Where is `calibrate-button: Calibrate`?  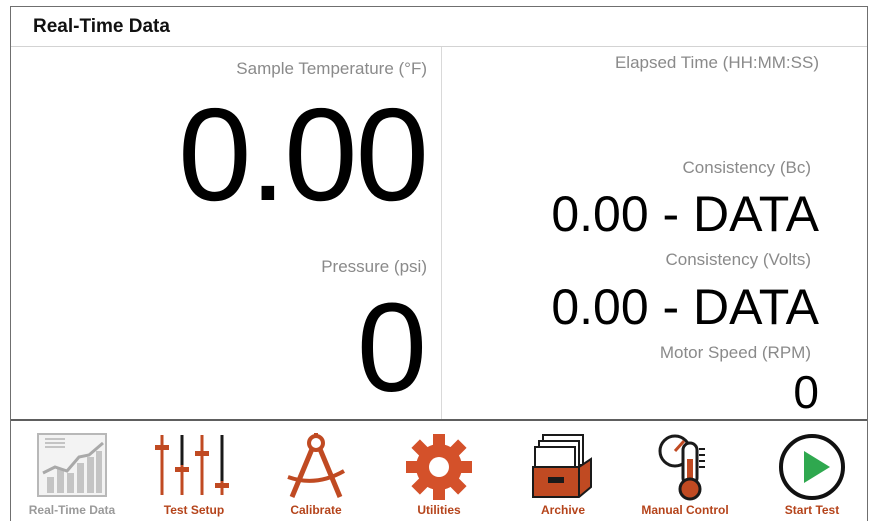 calibrate-button: Calibrate is located at coordinates (316, 471).